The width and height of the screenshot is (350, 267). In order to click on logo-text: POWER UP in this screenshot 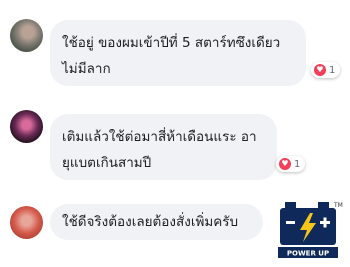, I will do `click(308, 254)`.